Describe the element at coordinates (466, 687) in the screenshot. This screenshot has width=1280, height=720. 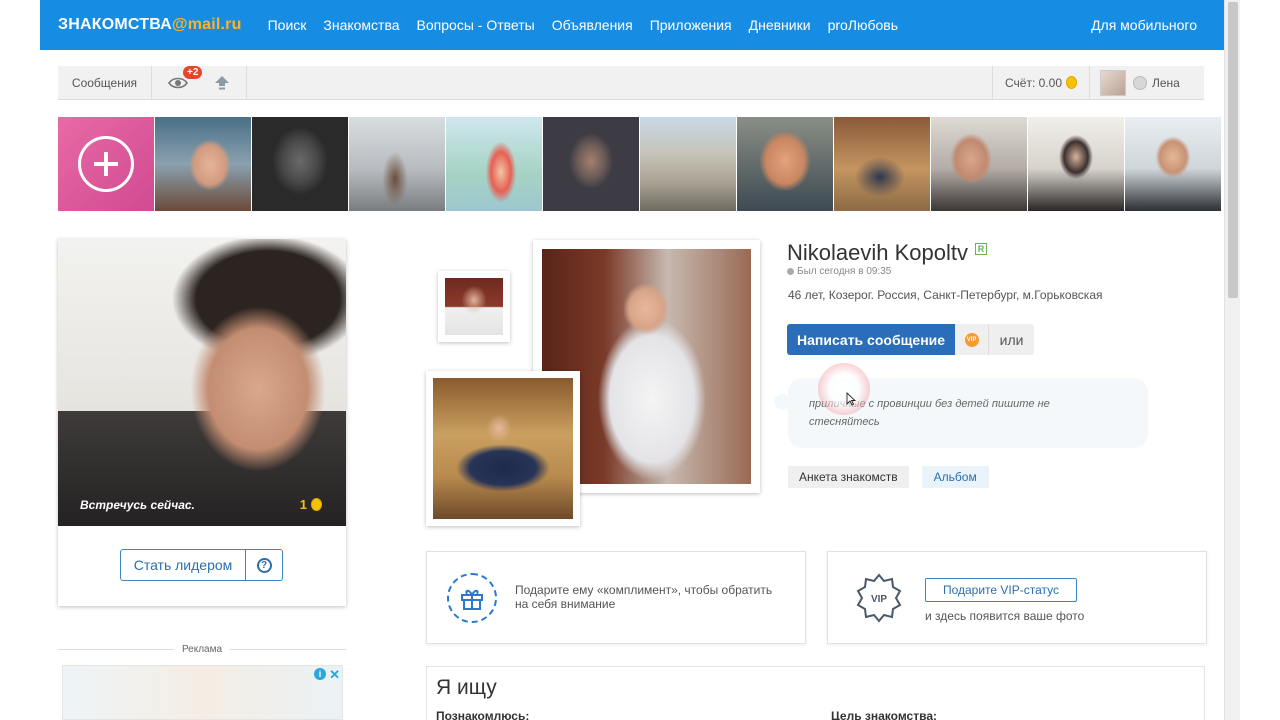
I see `seeking-title: Я ищу` at that location.